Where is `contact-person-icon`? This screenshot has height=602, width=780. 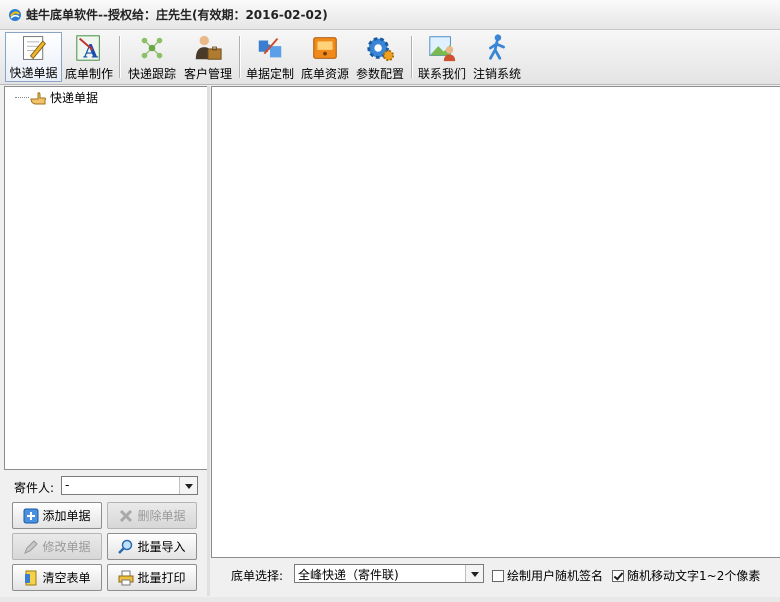 contact-person-icon is located at coordinates (442, 49).